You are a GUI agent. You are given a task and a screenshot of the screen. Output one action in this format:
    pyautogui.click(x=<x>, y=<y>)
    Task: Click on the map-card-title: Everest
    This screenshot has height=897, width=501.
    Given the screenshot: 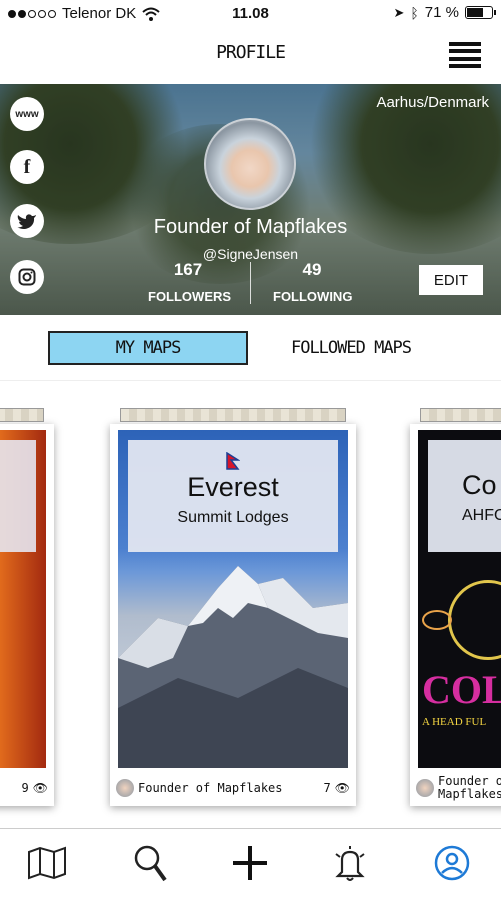 What is the action you would take?
    pyautogui.click(x=233, y=487)
    